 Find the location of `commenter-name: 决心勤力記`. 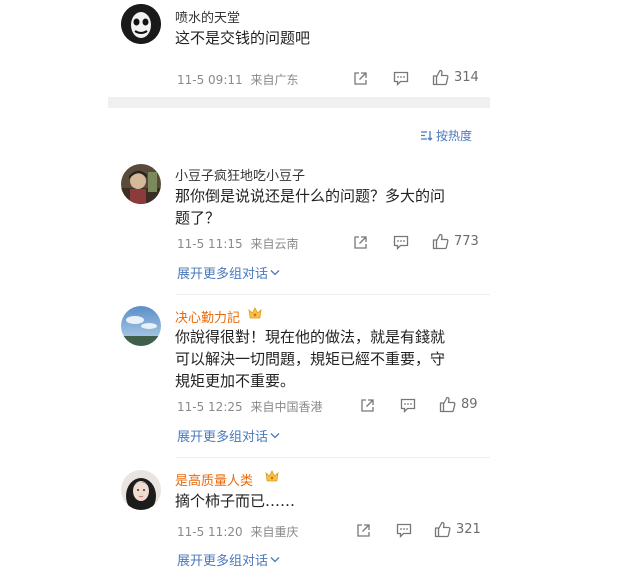

commenter-name: 决心勤力記 is located at coordinates (207, 316).